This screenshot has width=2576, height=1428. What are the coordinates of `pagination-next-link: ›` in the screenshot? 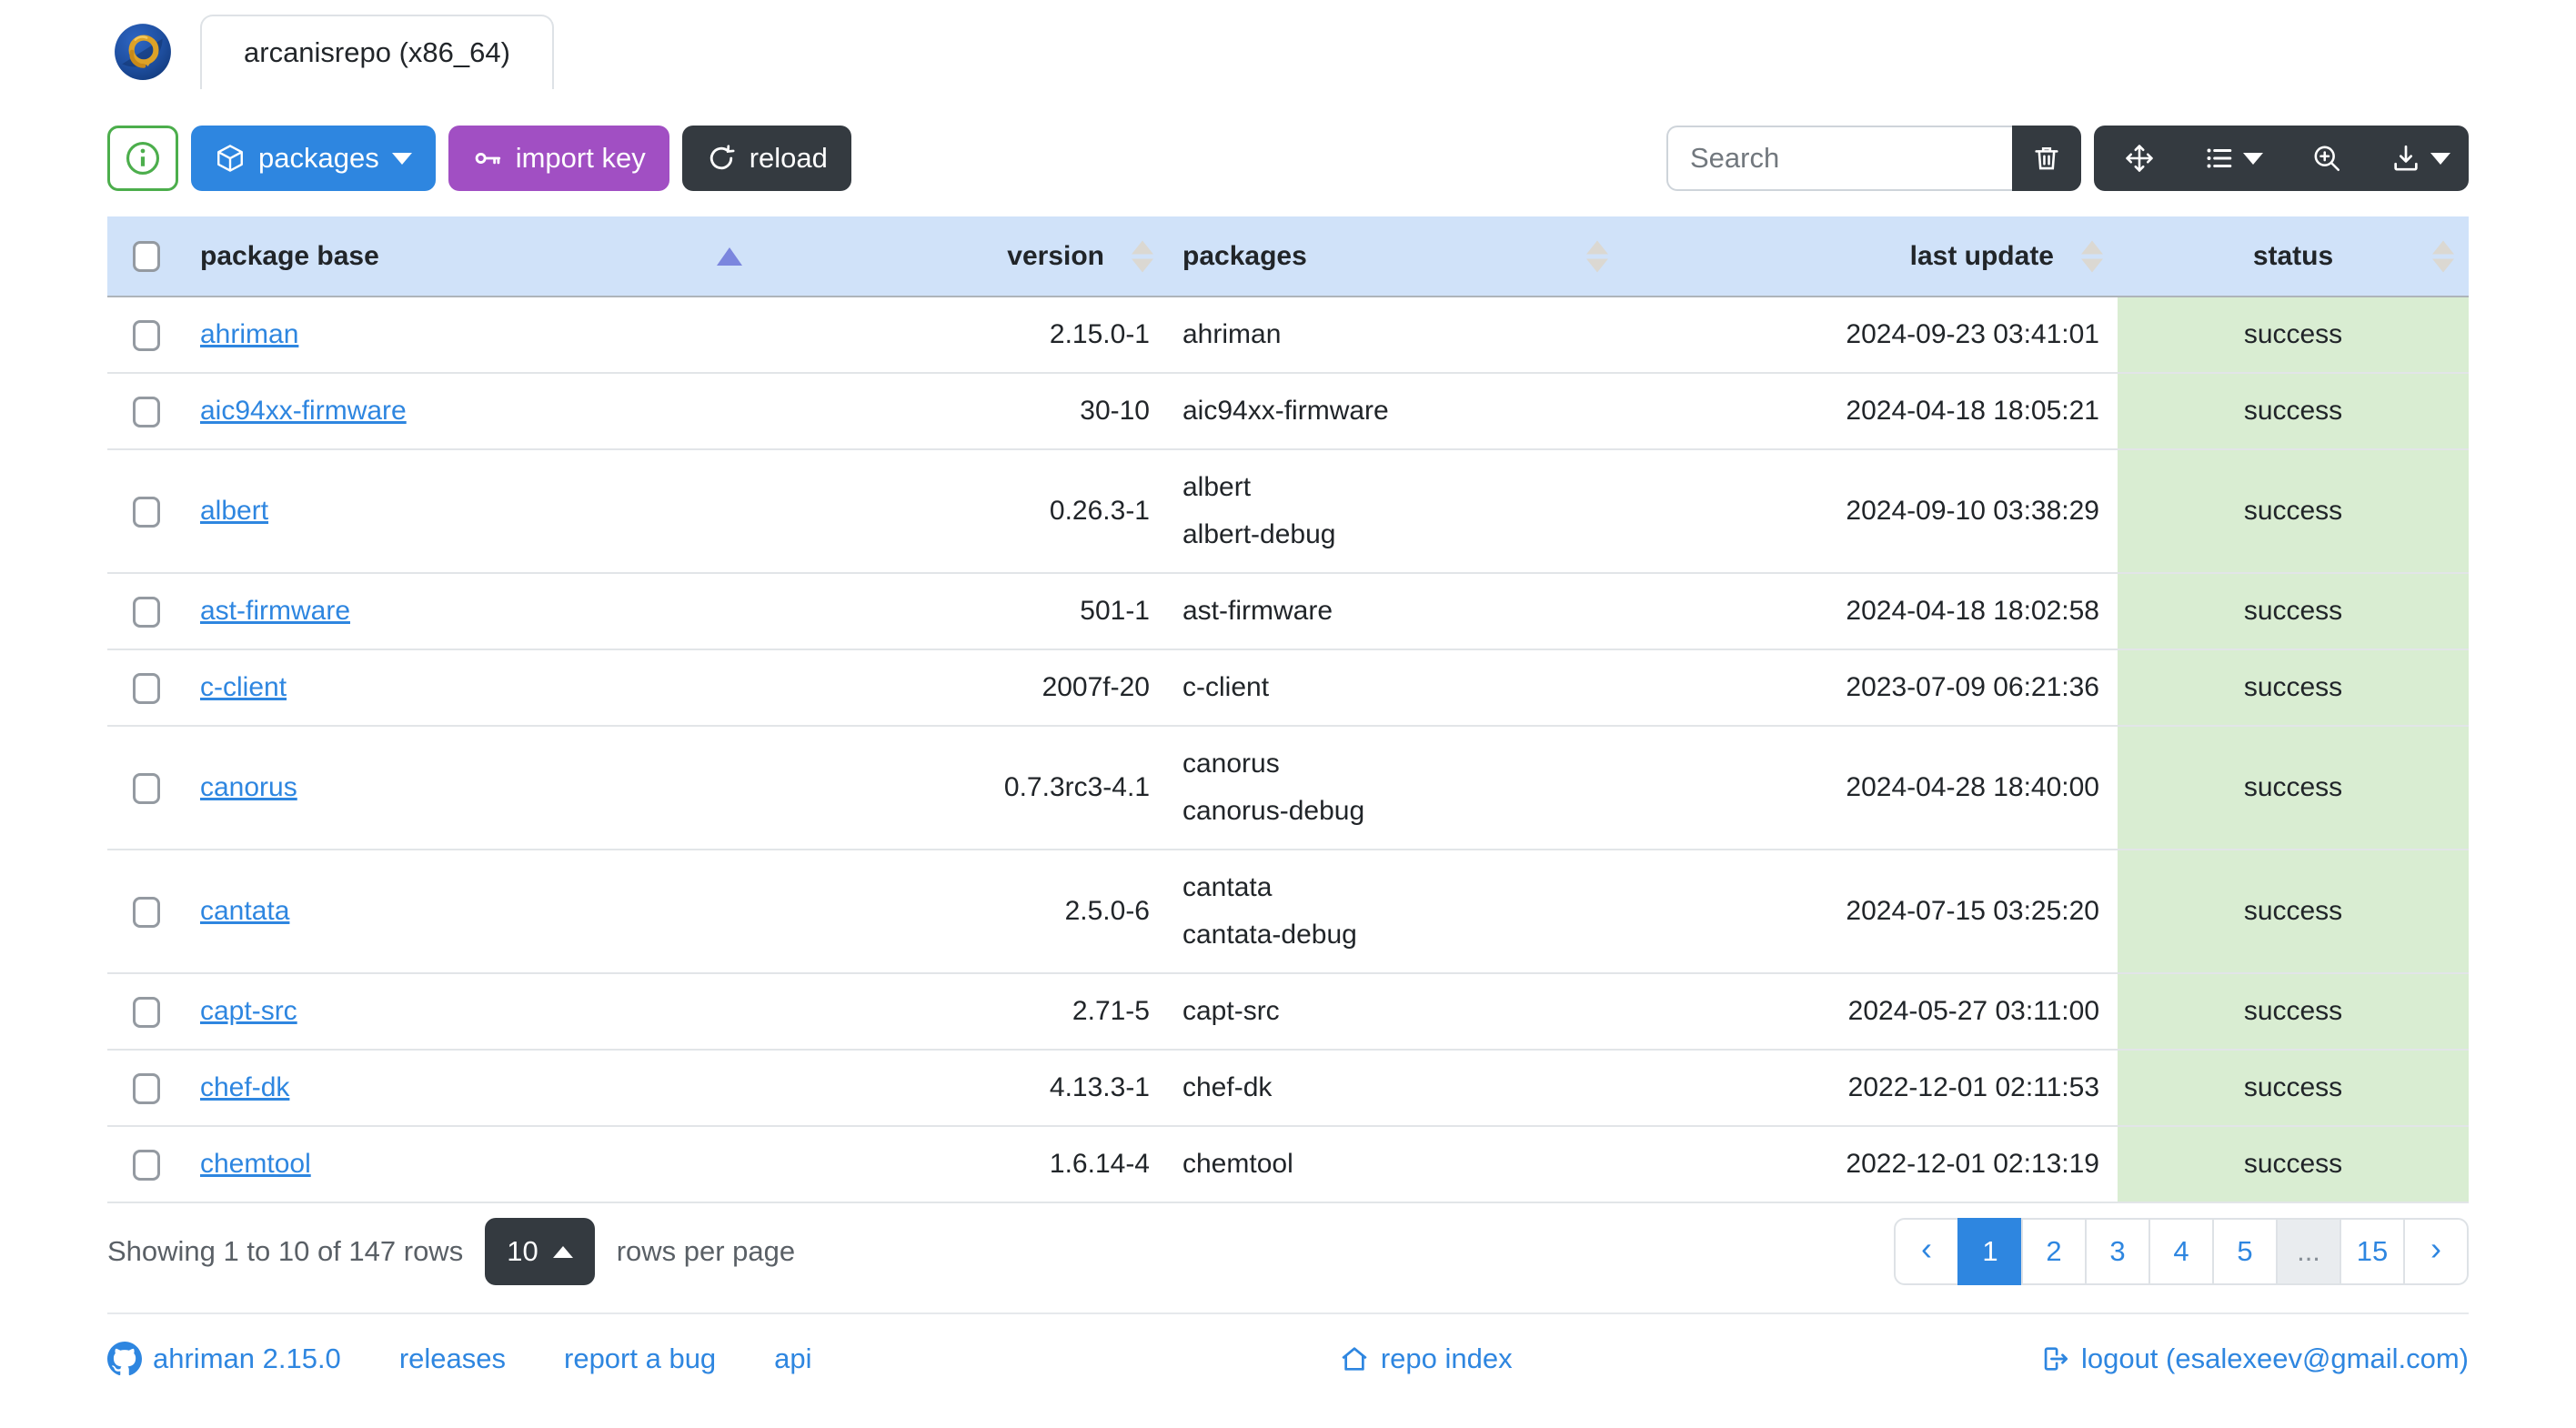 It's located at (2436, 1252).